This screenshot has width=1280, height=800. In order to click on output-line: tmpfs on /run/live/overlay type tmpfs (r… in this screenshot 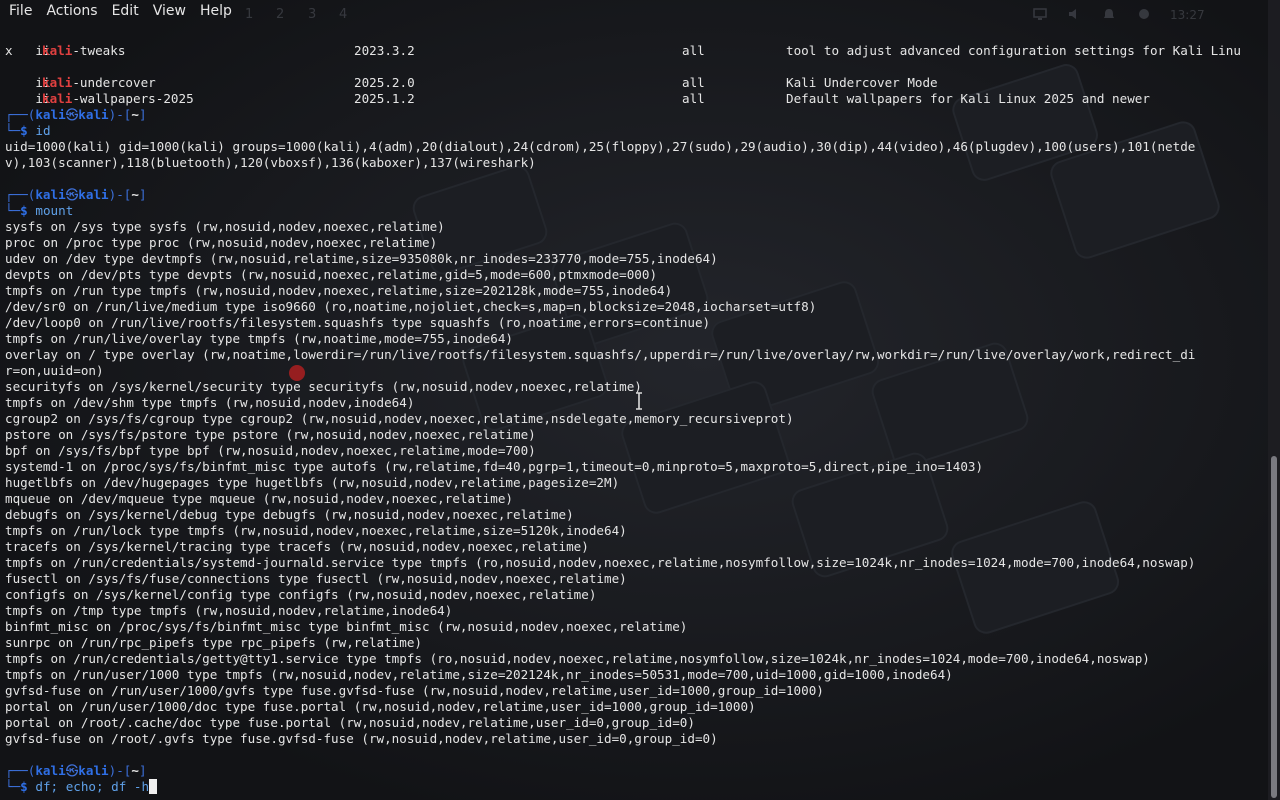, I will do `click(259, 338)`.